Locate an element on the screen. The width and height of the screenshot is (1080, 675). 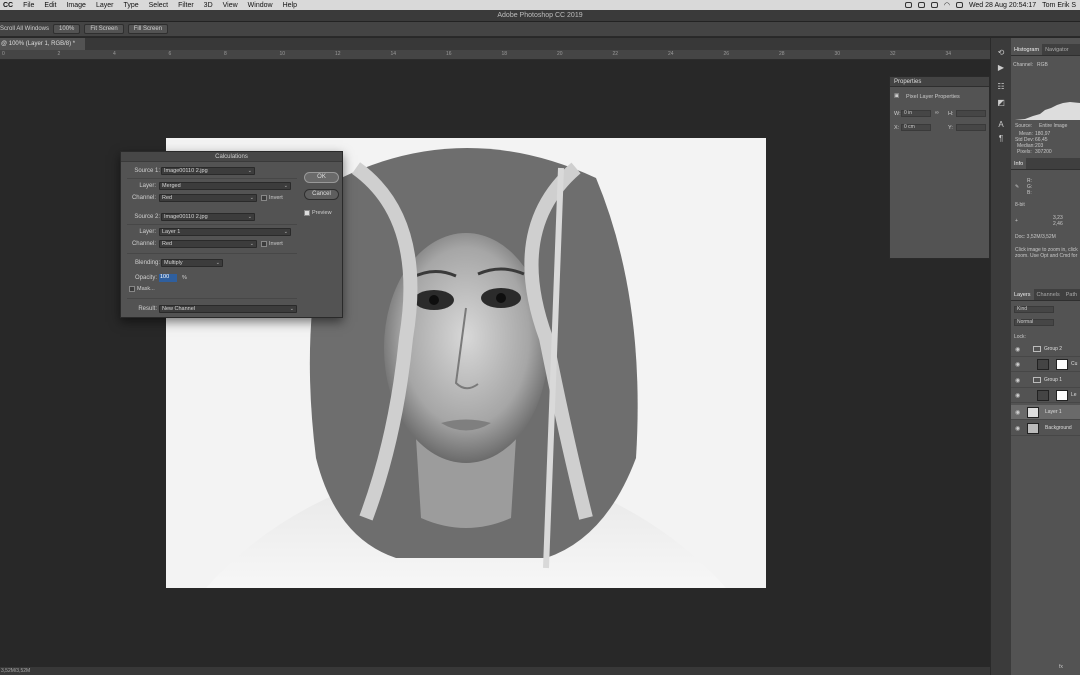
layer2-value: Layer 1 is located at coordinates (171, 232).